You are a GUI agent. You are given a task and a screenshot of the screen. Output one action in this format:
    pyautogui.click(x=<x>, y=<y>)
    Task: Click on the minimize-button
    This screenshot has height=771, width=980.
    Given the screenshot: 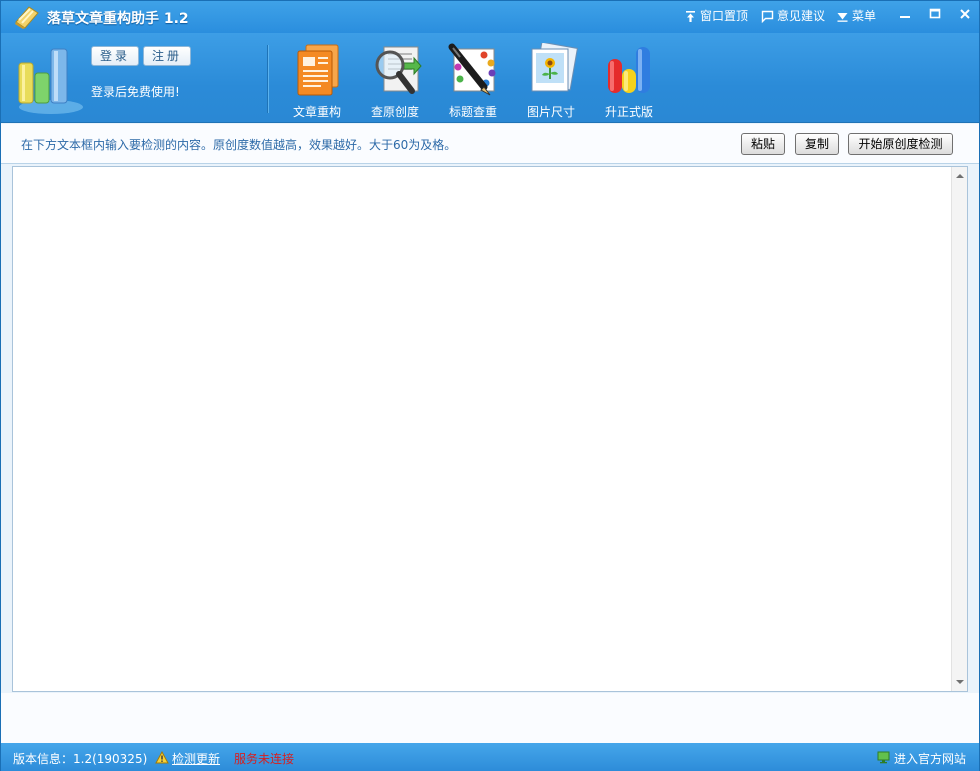 What is the action you would take?
    pyautogui.click(x=905, y=14)
    